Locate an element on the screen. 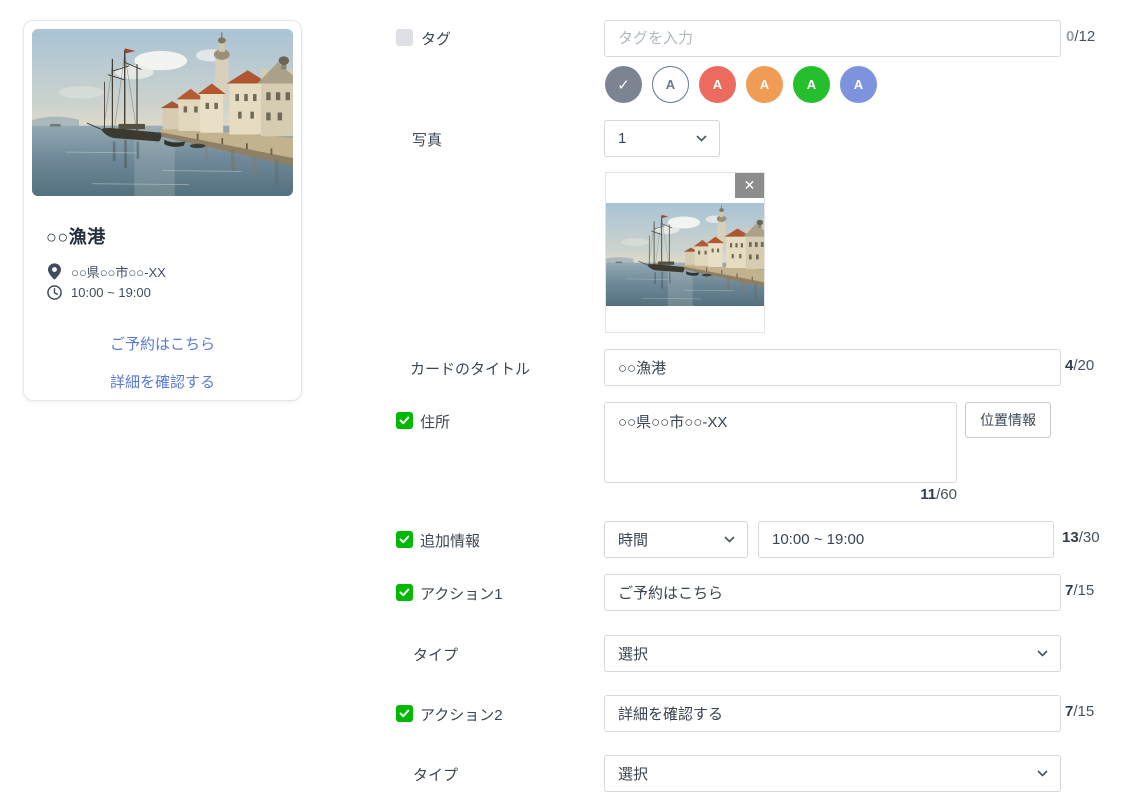 The image size is (1144, 803). photo-count-select: 1 is located at coordinates (662, 138).